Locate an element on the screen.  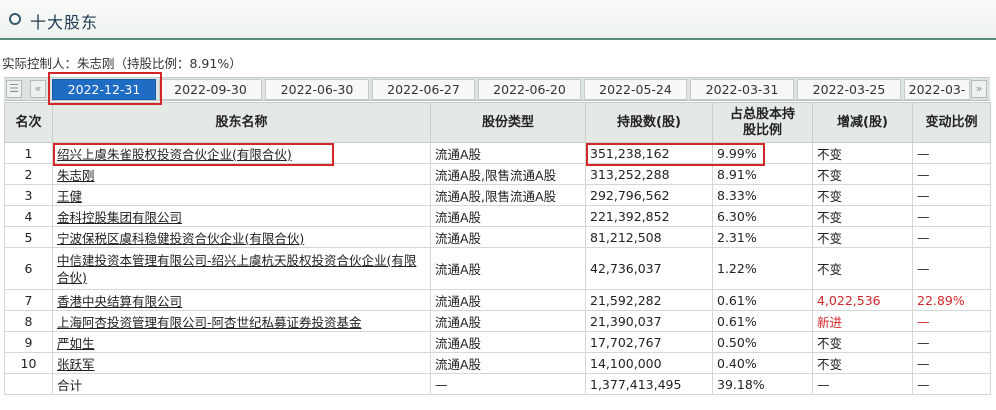
column-header-shares: 持股数(股) is located at coordinates (649, 122).